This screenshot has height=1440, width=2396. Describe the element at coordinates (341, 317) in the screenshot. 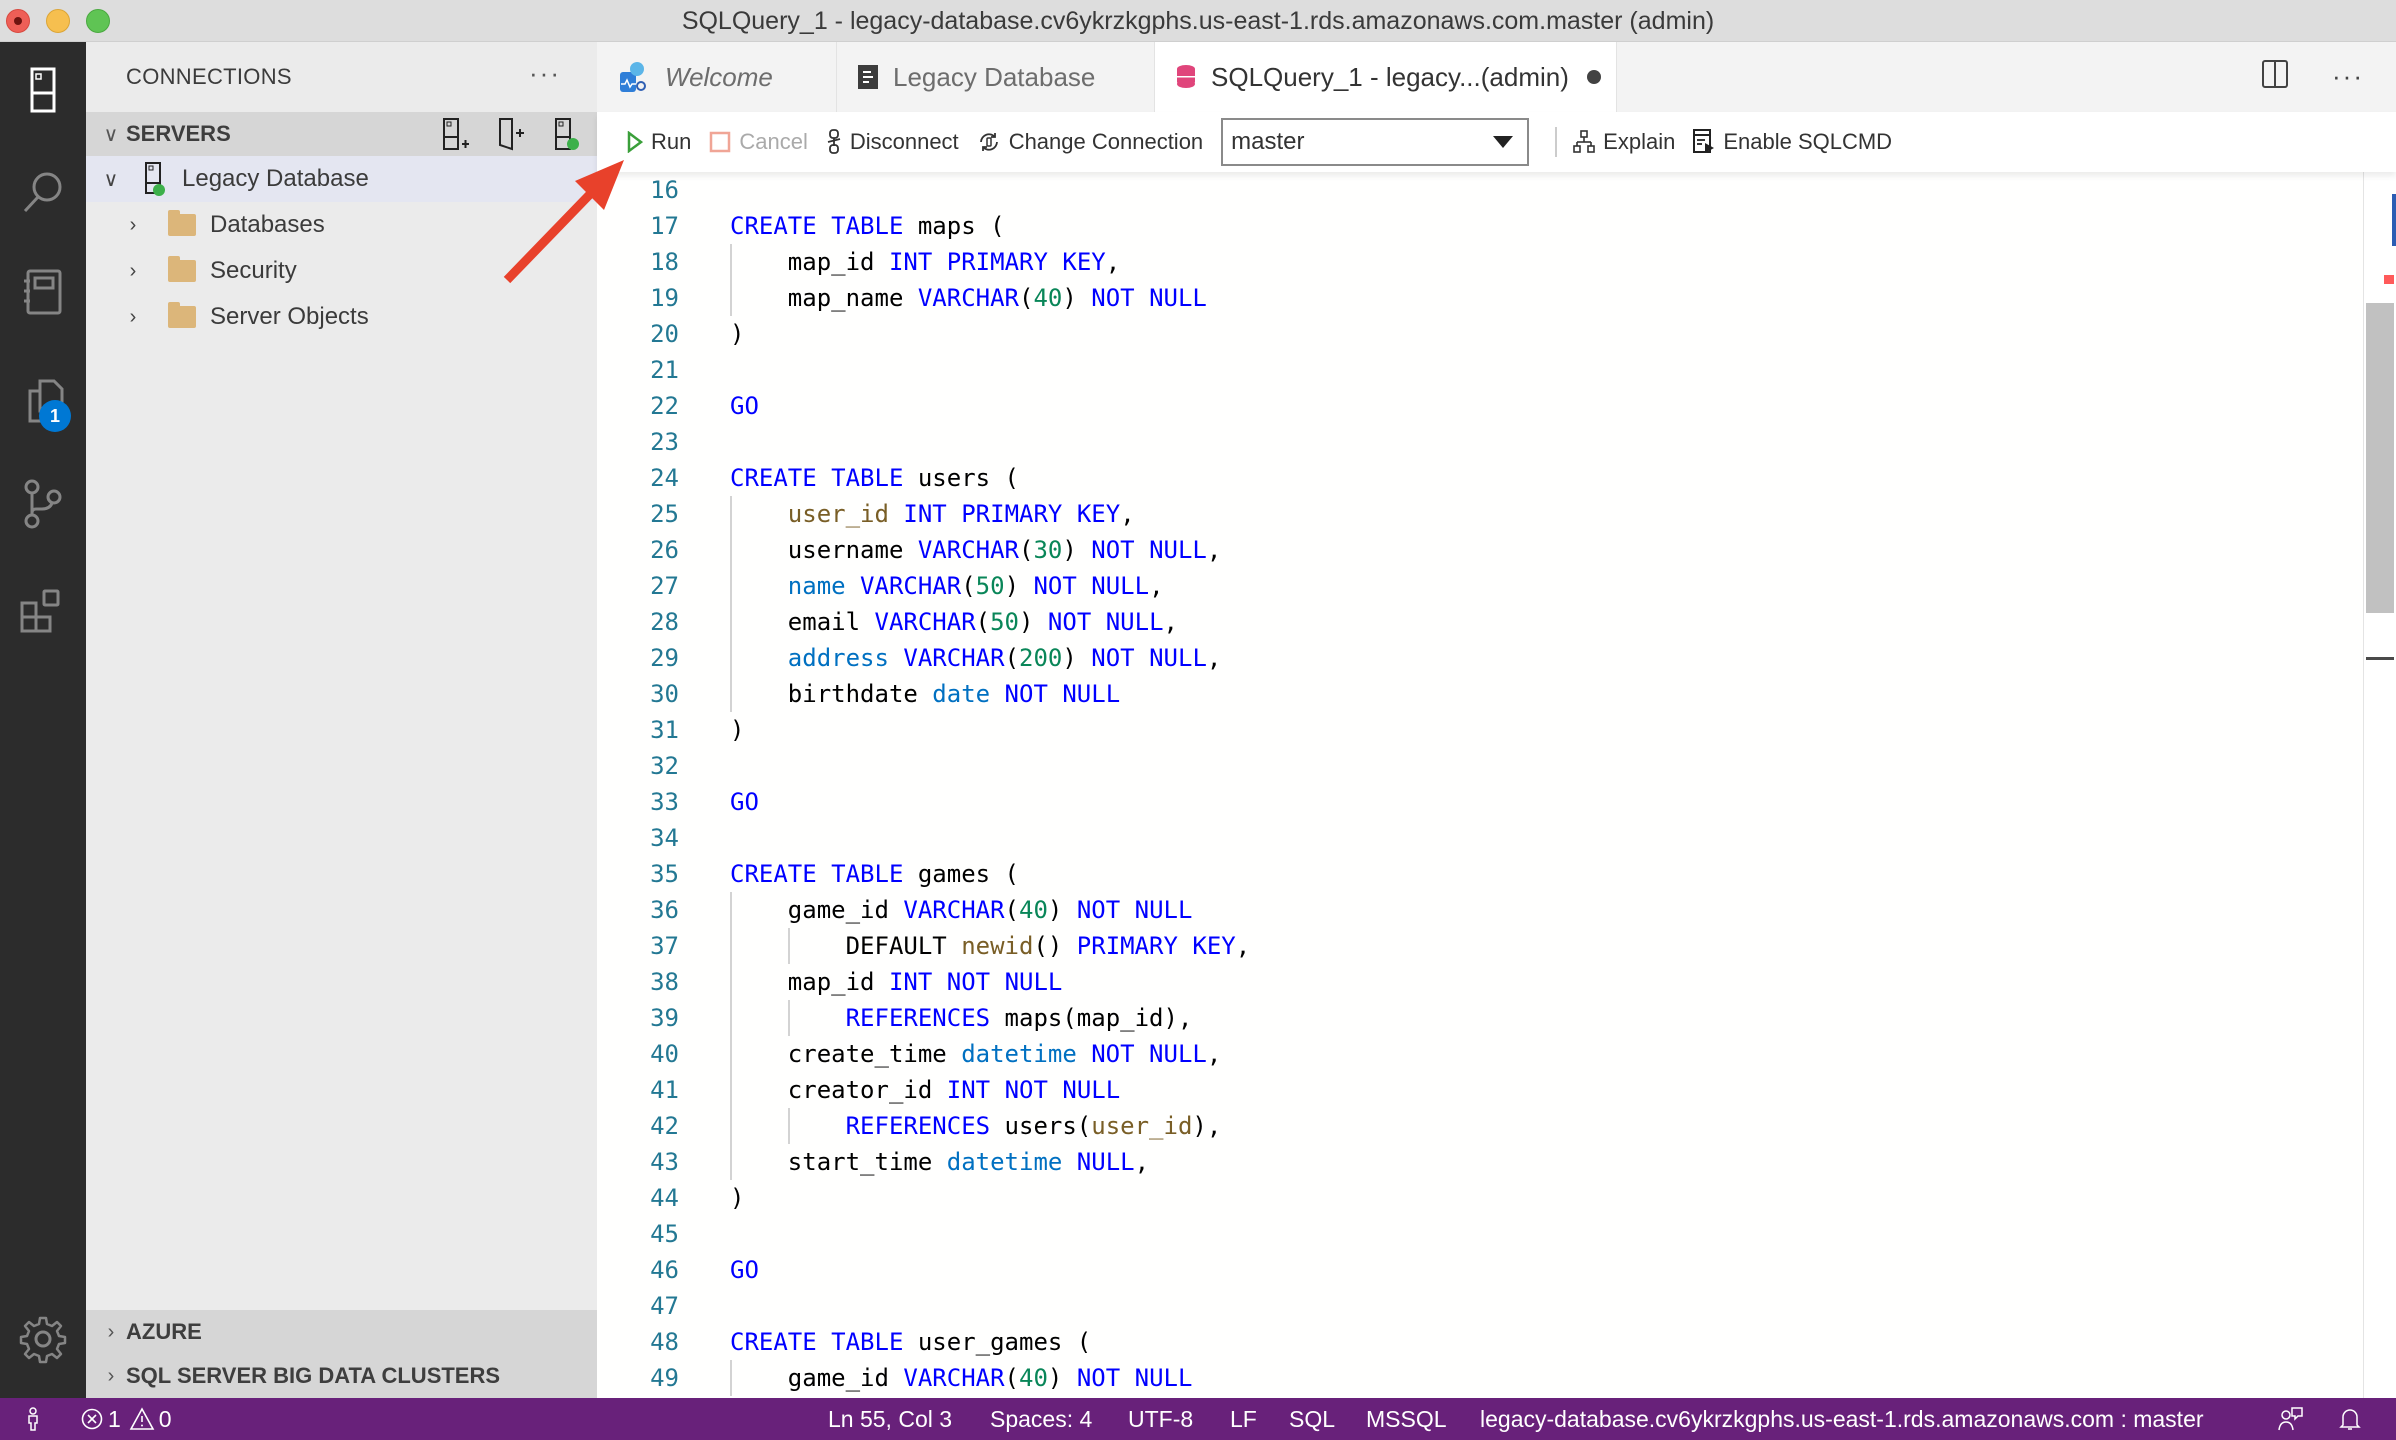

I see `tree-item-server-objects: › Server Objects` at that location.